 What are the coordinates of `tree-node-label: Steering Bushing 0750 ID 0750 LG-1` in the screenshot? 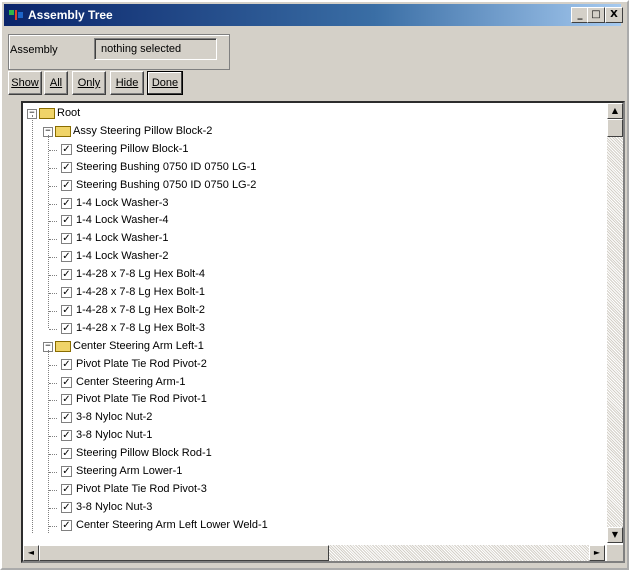 It's located at (166, 166).